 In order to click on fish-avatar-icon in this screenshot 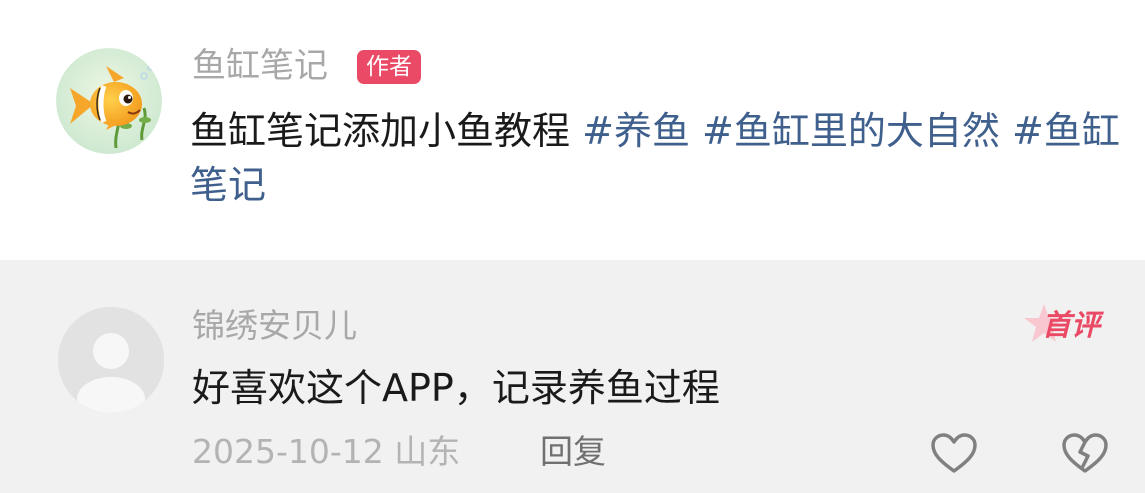, I will do `click(109, 101)`.